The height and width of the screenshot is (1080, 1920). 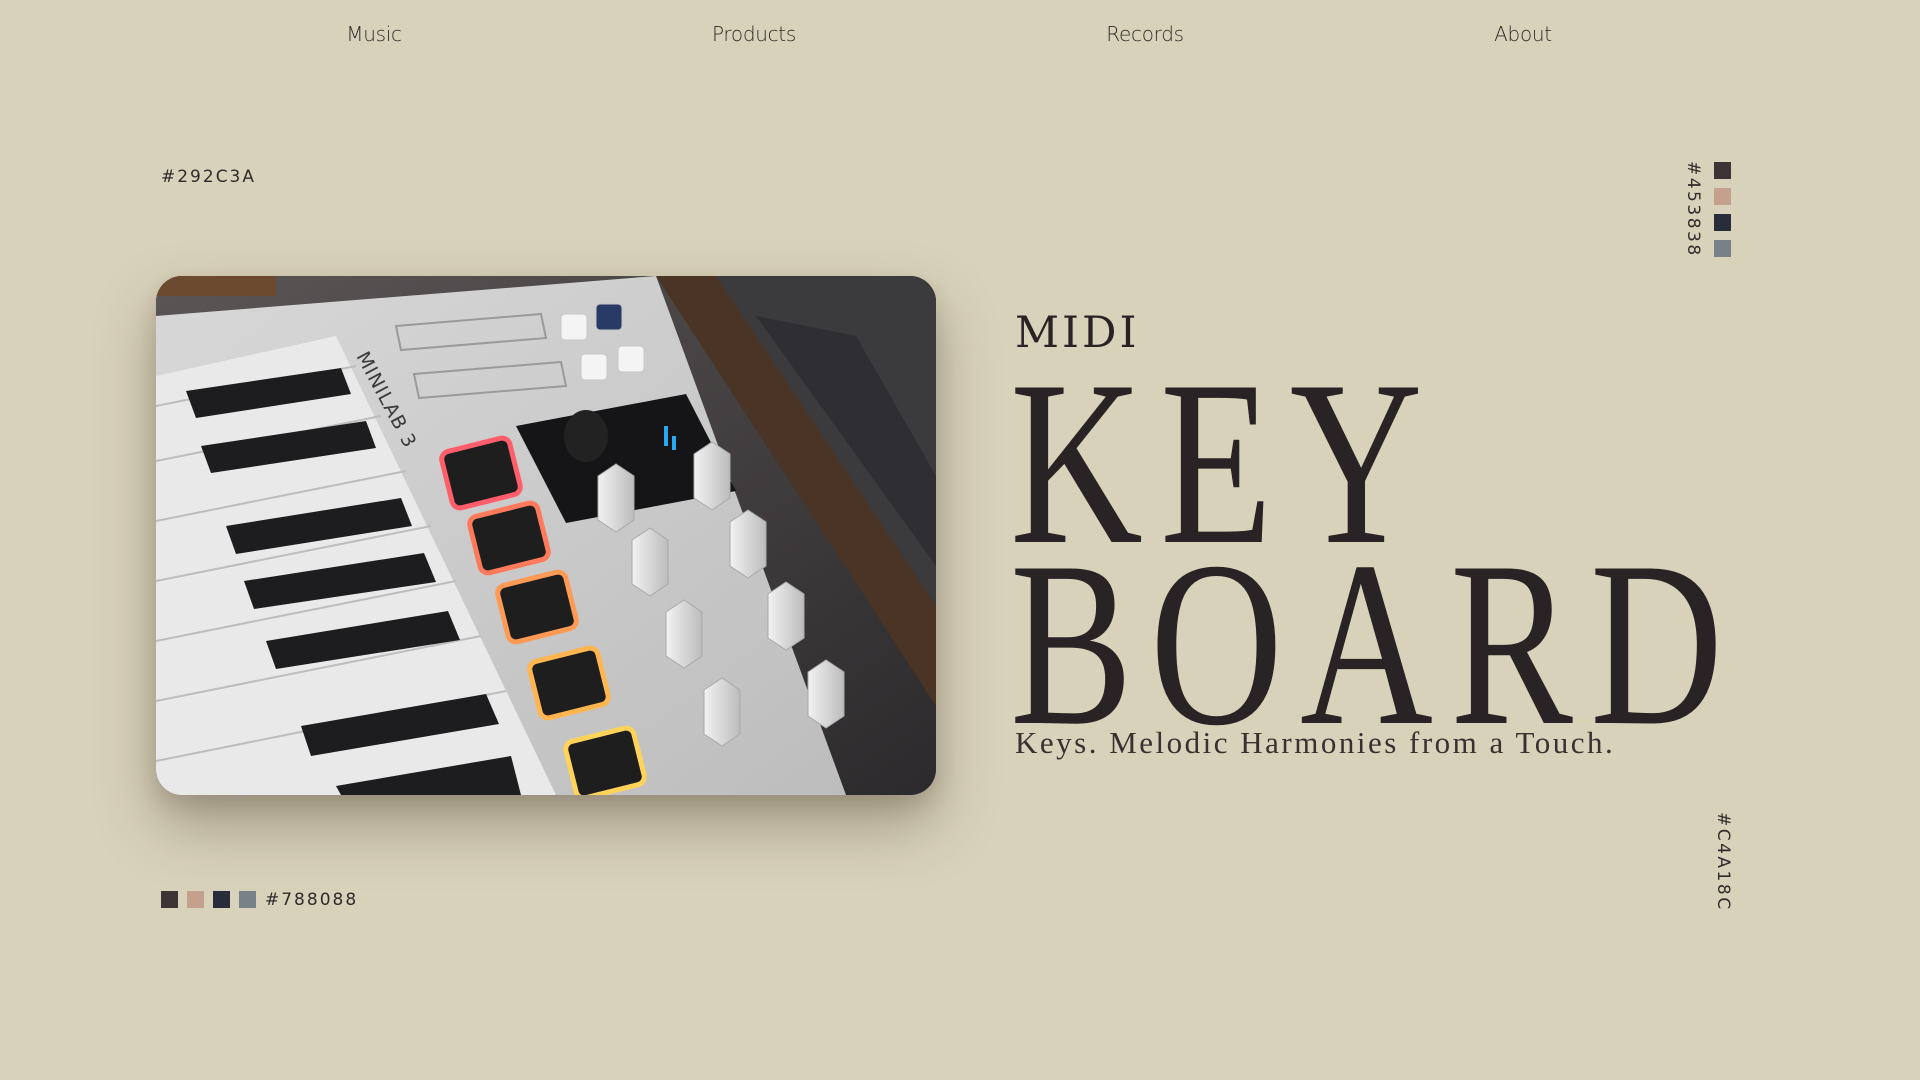 What do you see at coordinates (1723, 862) in the screenshot?
I see `hex-label-right-bottom: #C4A18C` at bounding box center [1723, 862].